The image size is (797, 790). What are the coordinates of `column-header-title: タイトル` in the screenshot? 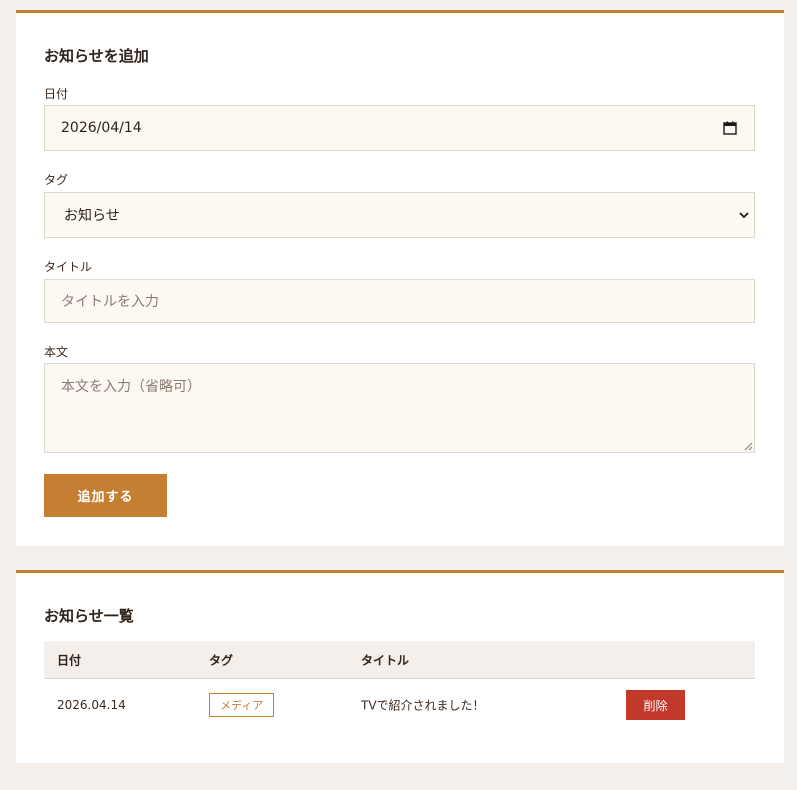 It's located at (385, 660).